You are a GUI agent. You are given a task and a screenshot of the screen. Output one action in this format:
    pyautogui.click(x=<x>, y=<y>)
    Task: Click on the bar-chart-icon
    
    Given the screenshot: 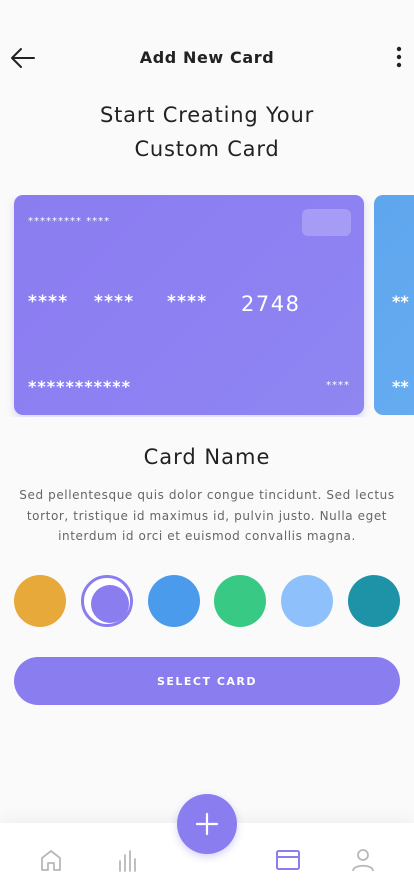 What is the action you would take?
    pyautogui.click(x=127, y=861)
    